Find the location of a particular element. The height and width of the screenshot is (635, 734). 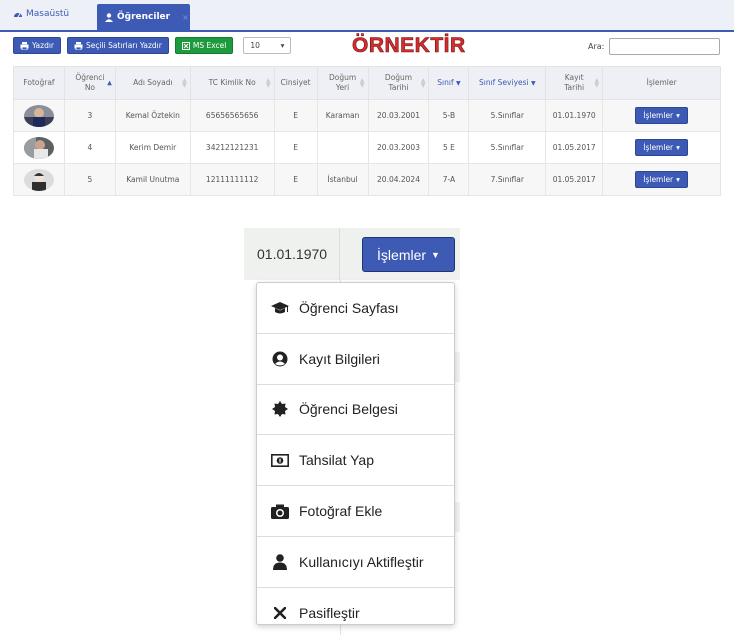

actions-dropdown-button: İşlemler ▼ is located at coordinates (408, 254).